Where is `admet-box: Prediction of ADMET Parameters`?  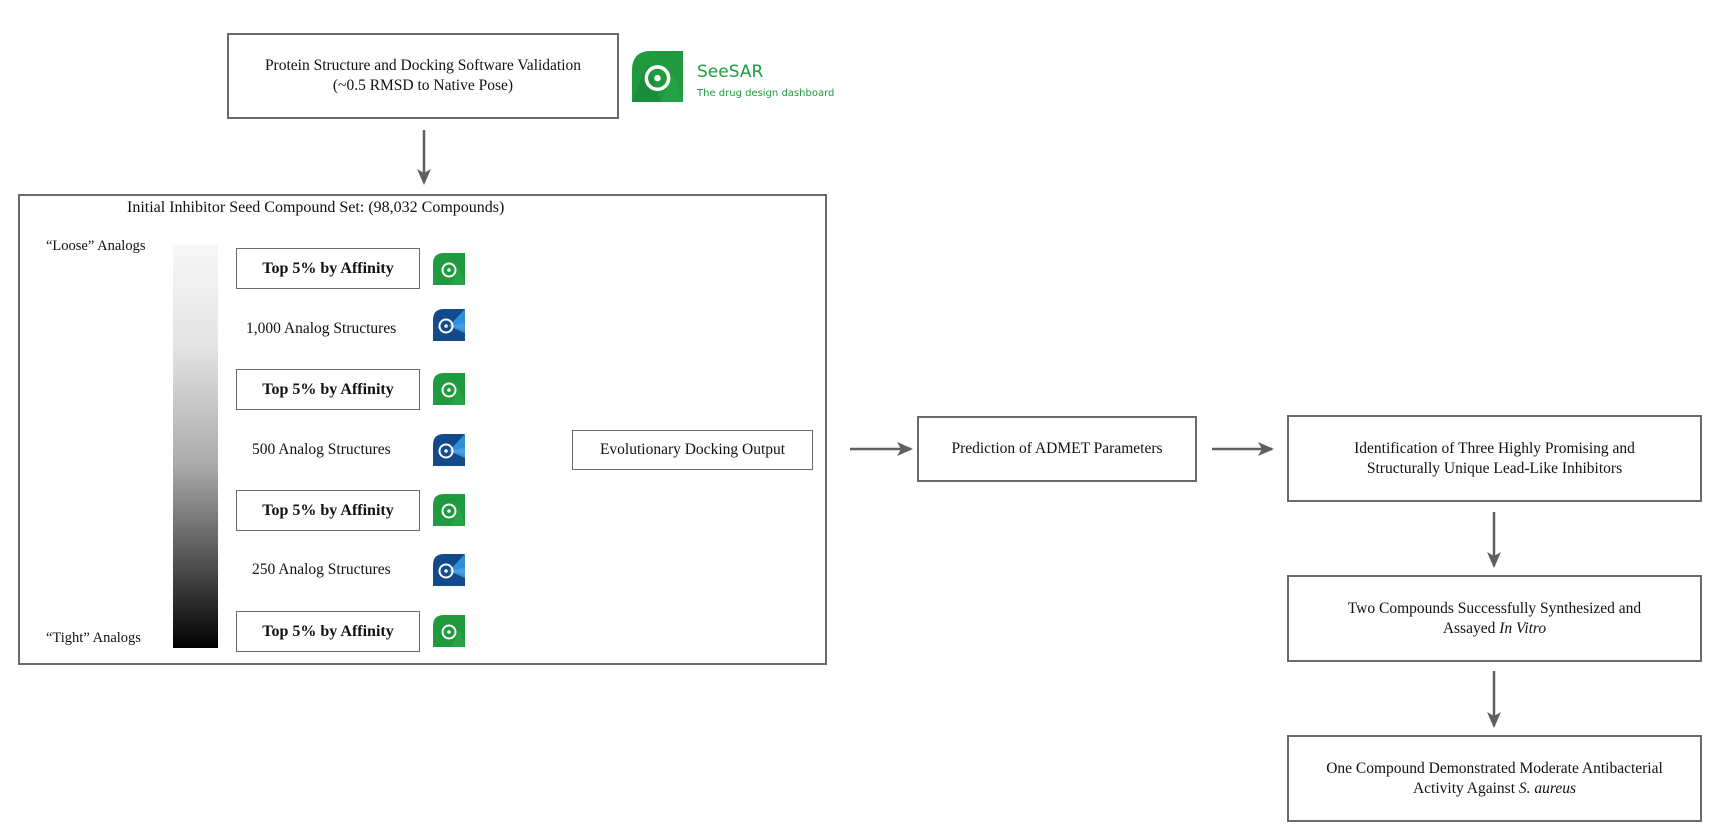
admet-box: Prediction of ADMET Parameters is located at coordinates (1057, 449).